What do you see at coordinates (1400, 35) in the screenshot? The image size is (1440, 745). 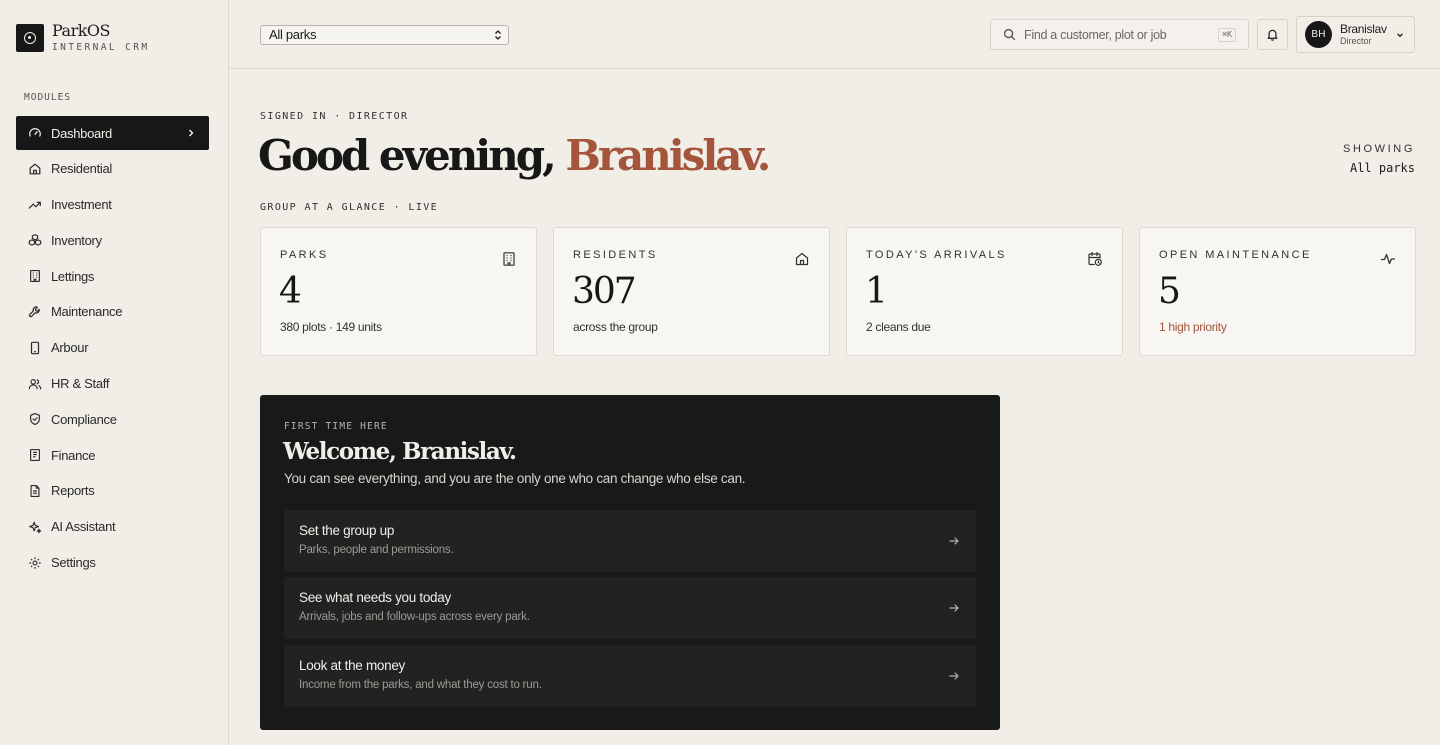 I see `chevron-down-icon` at bounding box center [1400, 35].